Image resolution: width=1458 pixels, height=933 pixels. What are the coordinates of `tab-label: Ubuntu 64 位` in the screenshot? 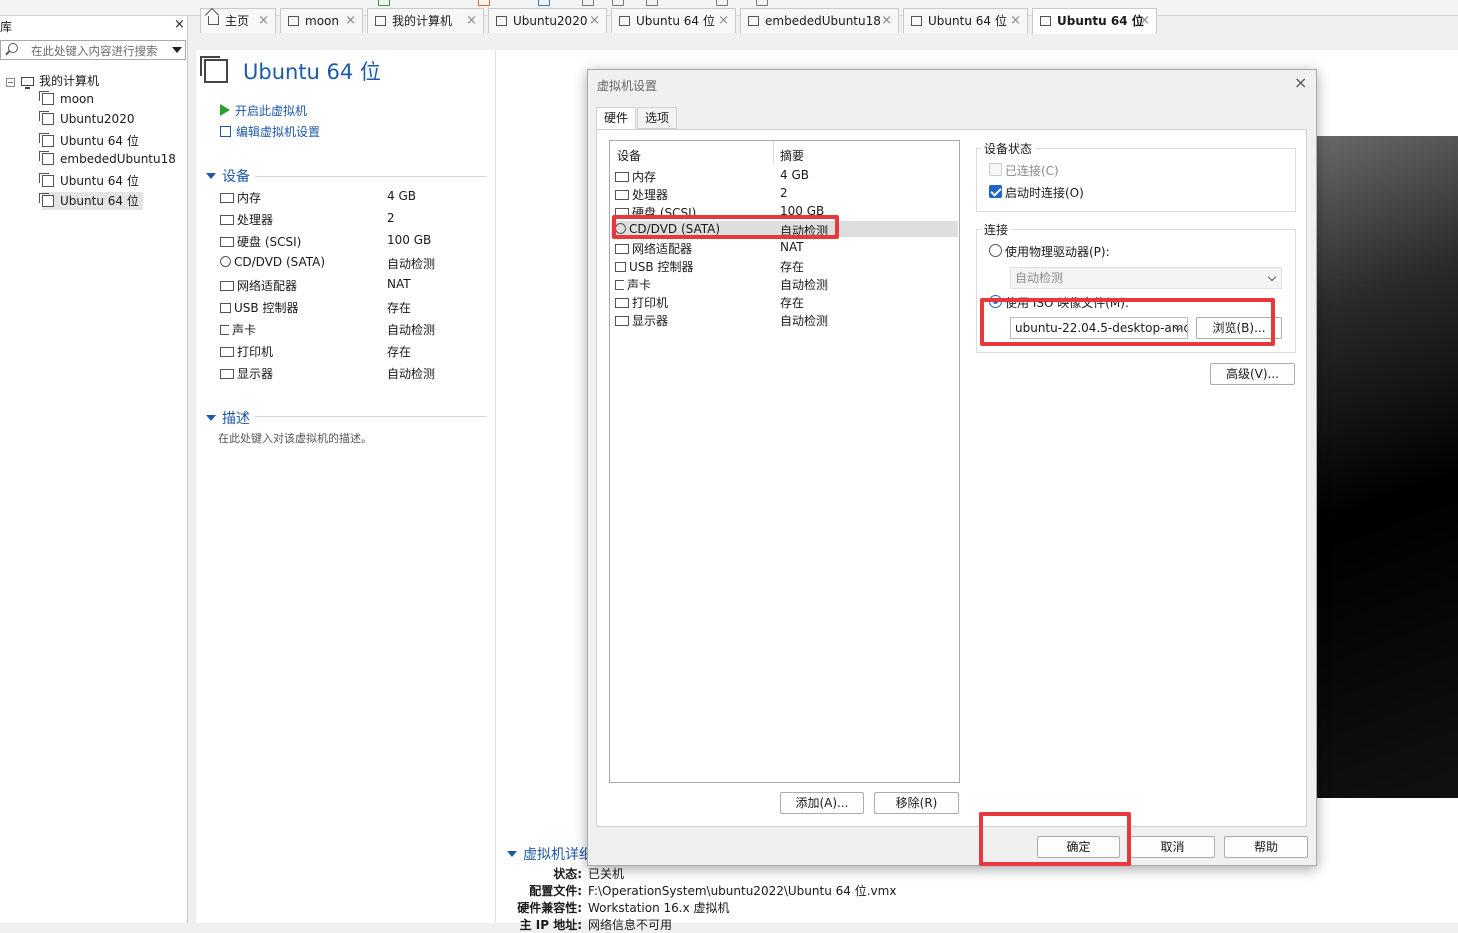 It's located at (967, 21).